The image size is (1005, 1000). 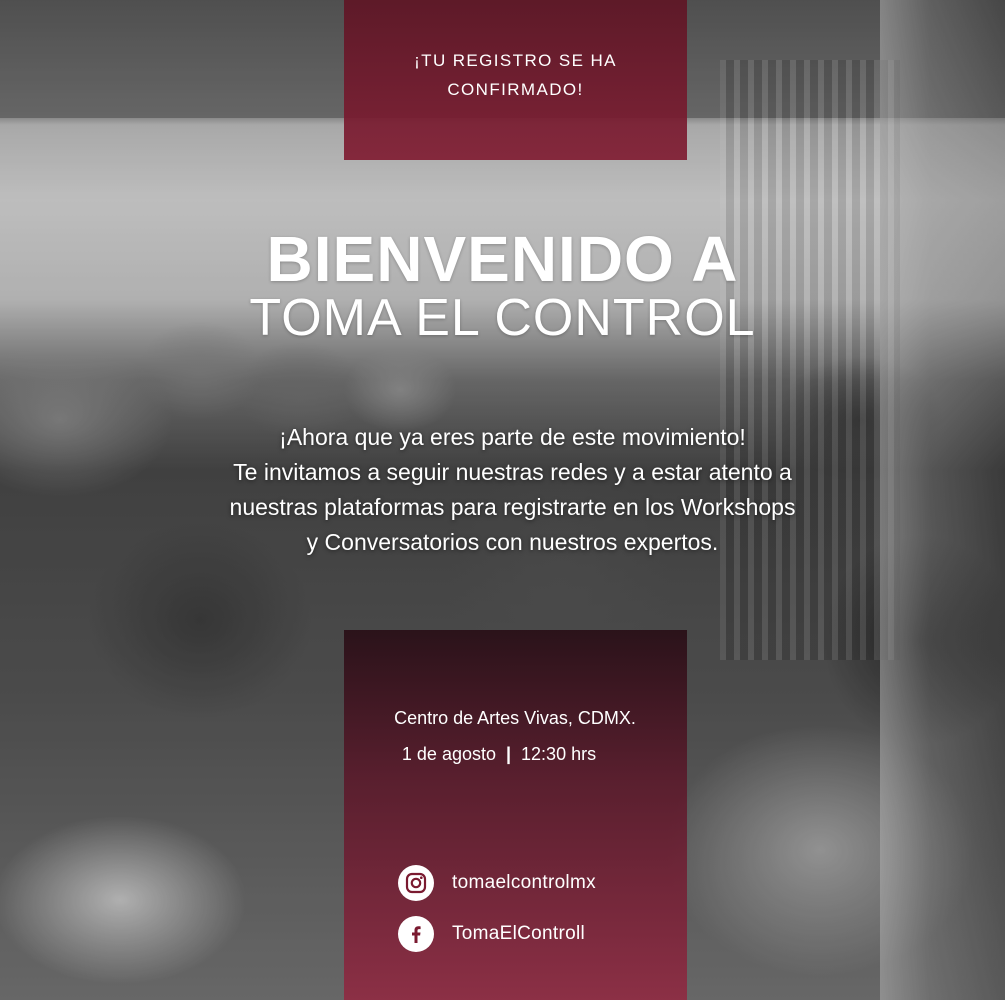 I want to click on instagram-link: tomaelcontrolmx, so click(x=497, y=883).